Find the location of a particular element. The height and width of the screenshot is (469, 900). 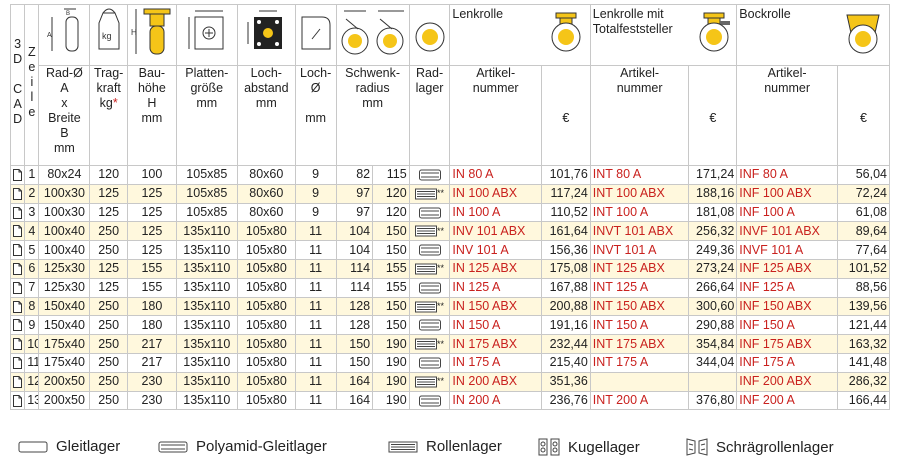

rad-cell: 175x40 is located at coordinates (64, 362).